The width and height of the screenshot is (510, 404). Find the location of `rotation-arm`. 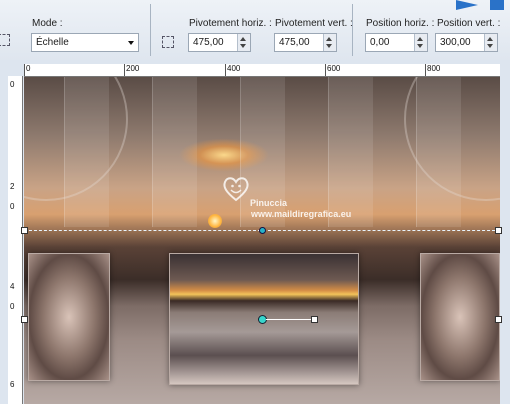

rotation-arm is located at coordinates (290, 319).